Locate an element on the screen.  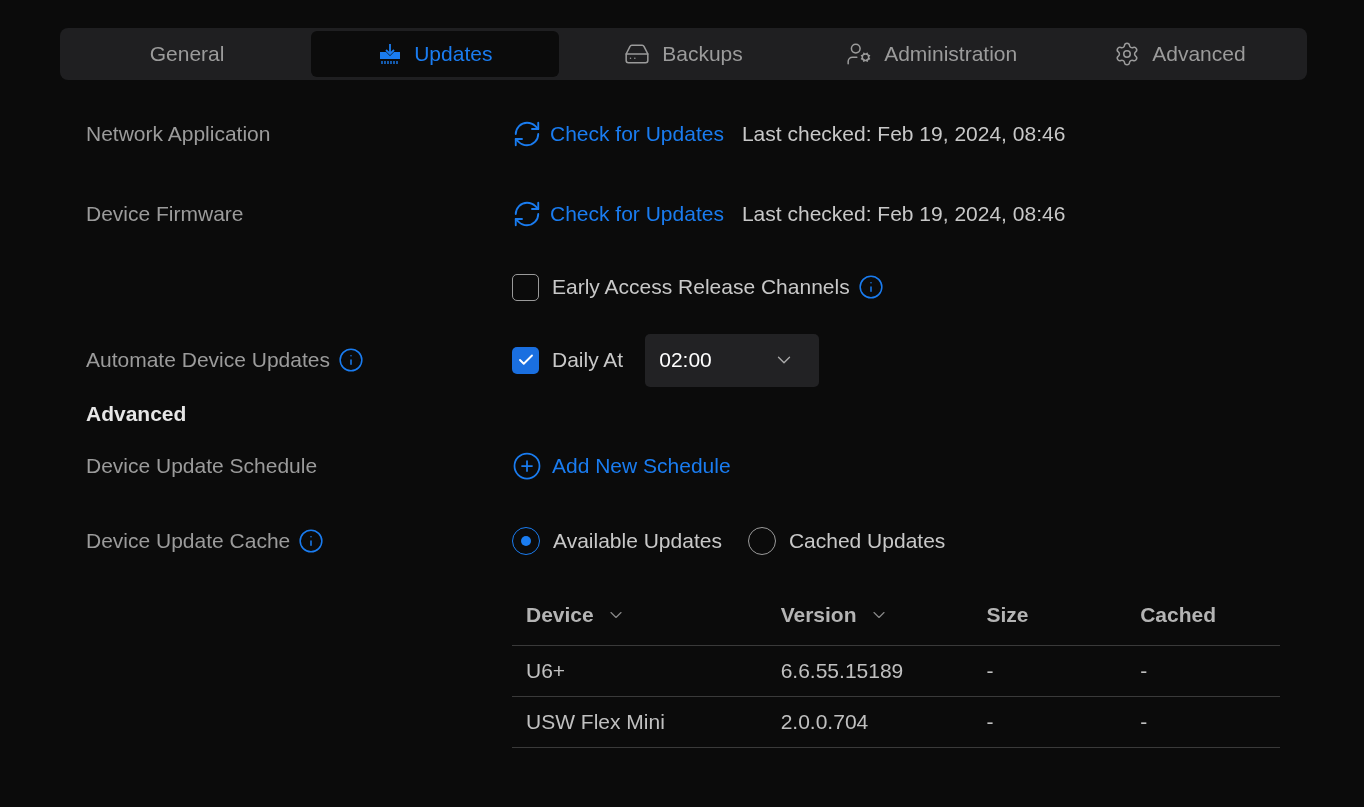
setting-label: Device Update Schedule is located at coordinates (202, 466).